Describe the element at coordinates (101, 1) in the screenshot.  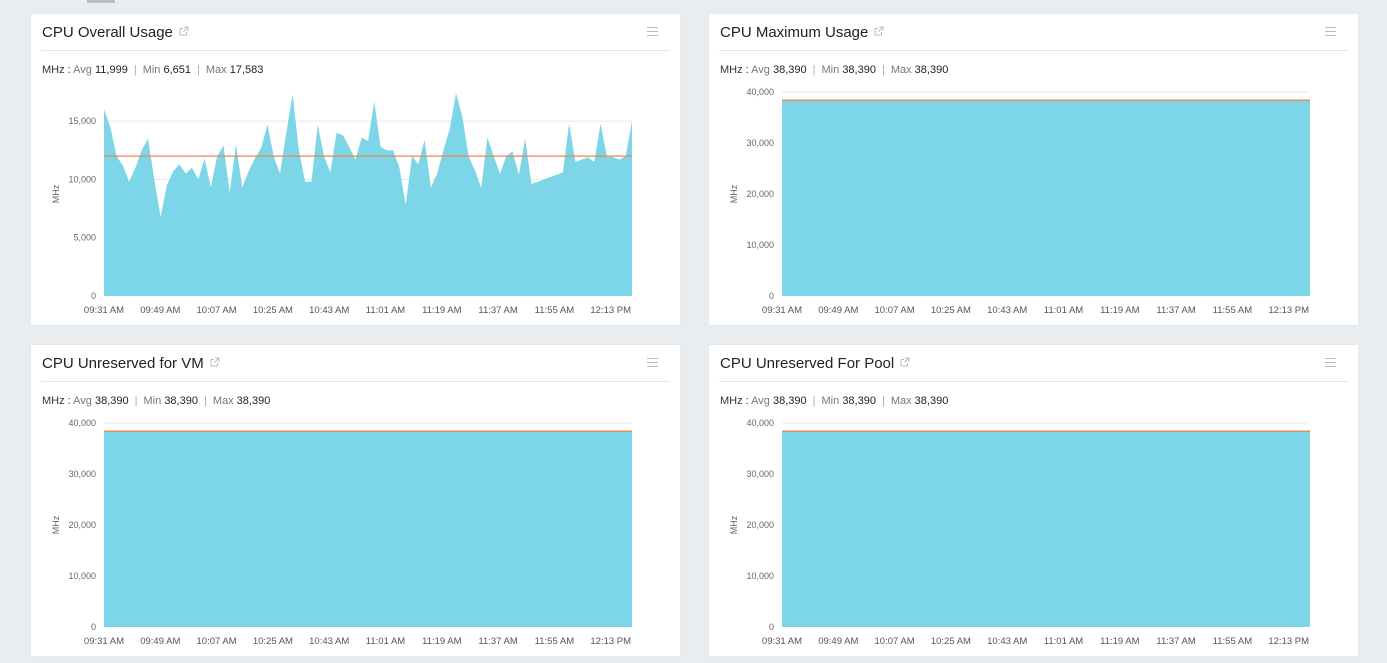
I see `active-tab-indicator` at that location.